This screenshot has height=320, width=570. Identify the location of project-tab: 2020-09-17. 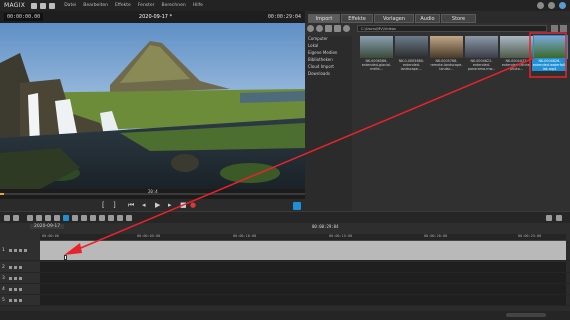
(47, 226).